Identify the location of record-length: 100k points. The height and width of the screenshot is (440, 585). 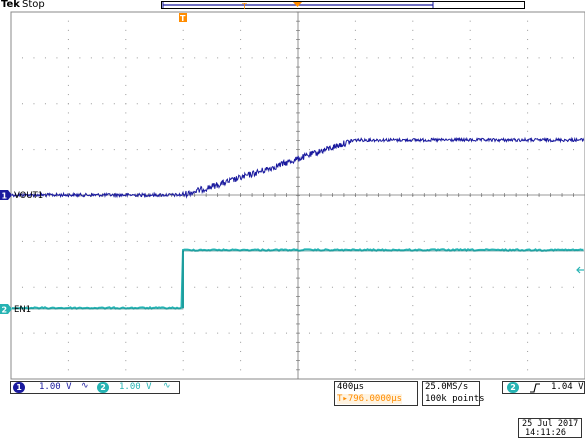
(455, 399).